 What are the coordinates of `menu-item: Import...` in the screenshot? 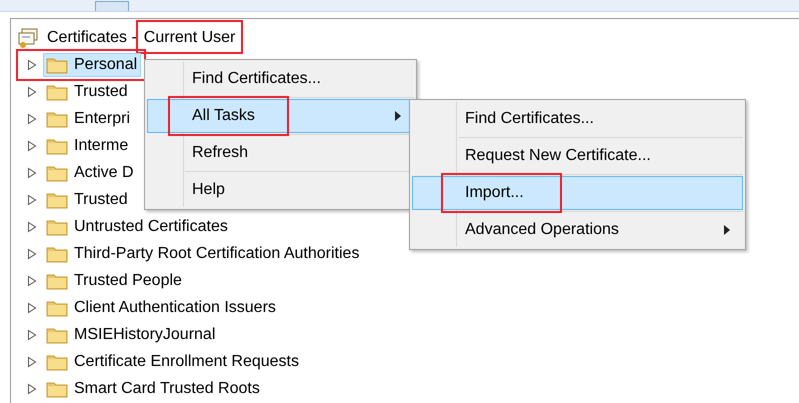 It's located at (577, 193).